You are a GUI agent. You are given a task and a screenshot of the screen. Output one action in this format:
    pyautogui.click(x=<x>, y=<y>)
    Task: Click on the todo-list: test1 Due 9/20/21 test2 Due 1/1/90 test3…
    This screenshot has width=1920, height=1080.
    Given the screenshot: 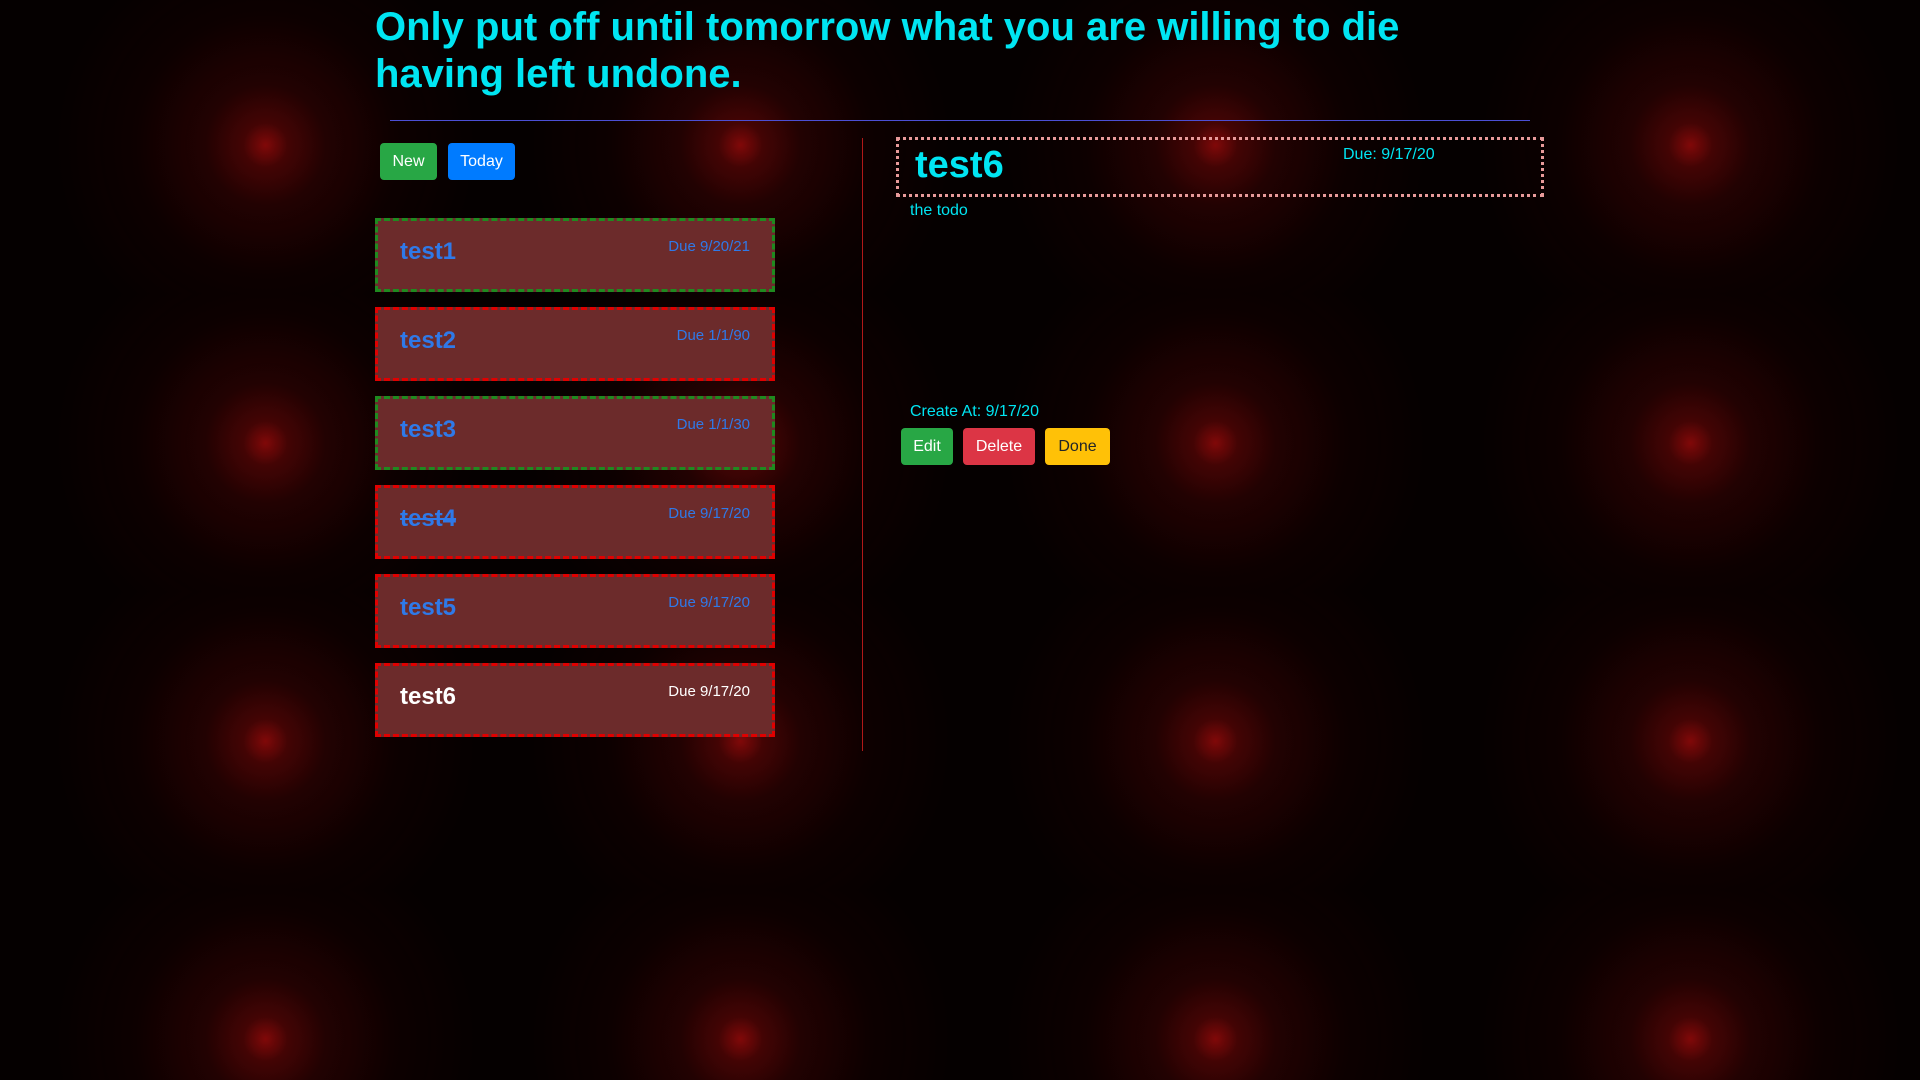 What is the action you would take?
    pyautogui.click(x=575, y=485)
    